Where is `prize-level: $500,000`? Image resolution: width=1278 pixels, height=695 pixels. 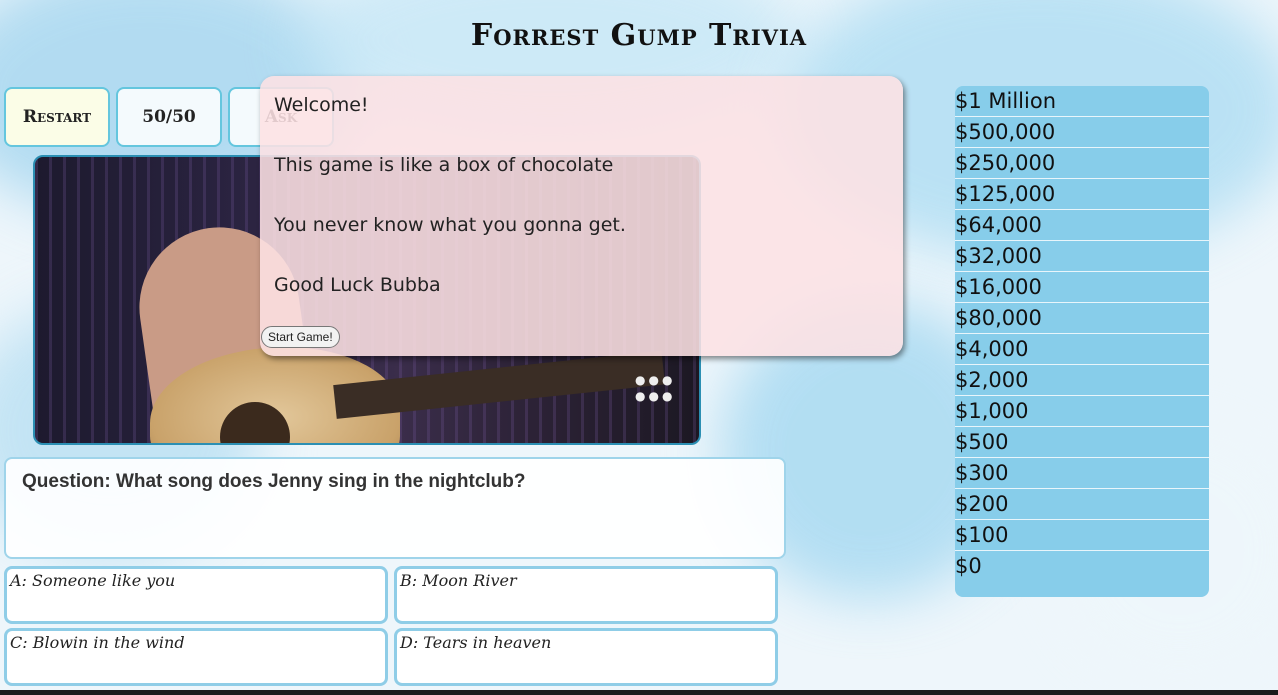 prize-level: $500,000 is located at coordinates (1082, 132).